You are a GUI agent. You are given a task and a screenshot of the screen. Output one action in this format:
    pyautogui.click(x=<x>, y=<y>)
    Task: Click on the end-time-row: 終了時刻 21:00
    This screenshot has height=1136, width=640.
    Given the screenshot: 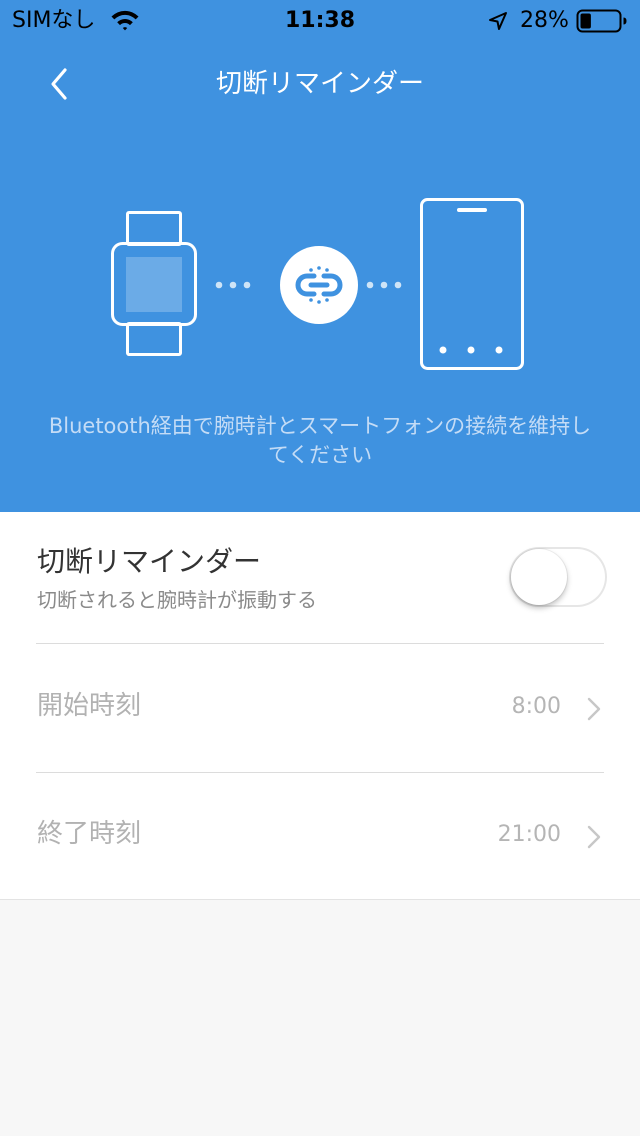 What is the action you would take?
    pyautogui.click(x=320, y=836)
    